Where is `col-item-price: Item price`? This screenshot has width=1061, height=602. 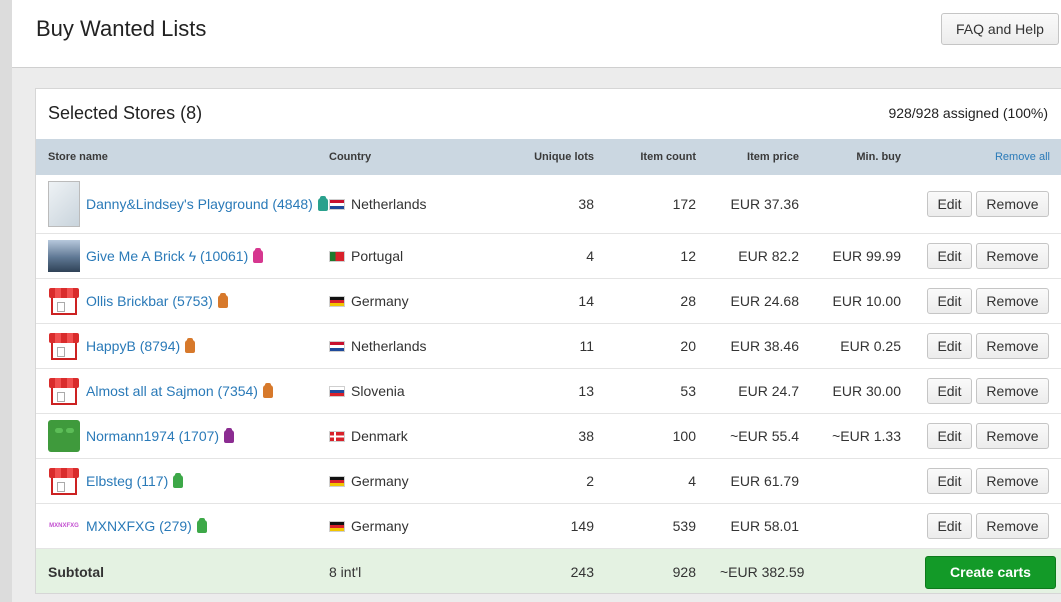 col-item-price: Item price is located at coordinates (759, 157).